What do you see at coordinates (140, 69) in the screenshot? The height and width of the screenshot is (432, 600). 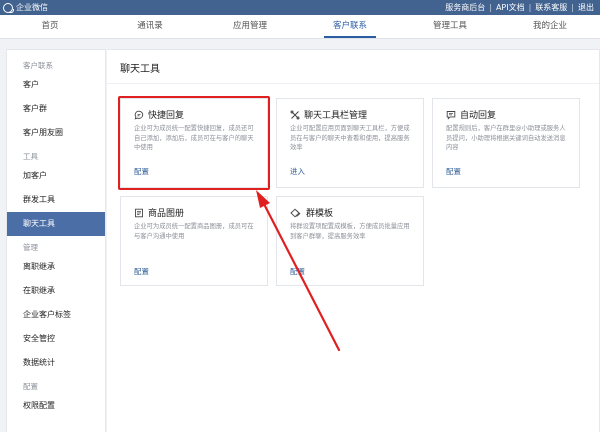 I see `page-title: 聊天工具` at bounding box center [140, 69].